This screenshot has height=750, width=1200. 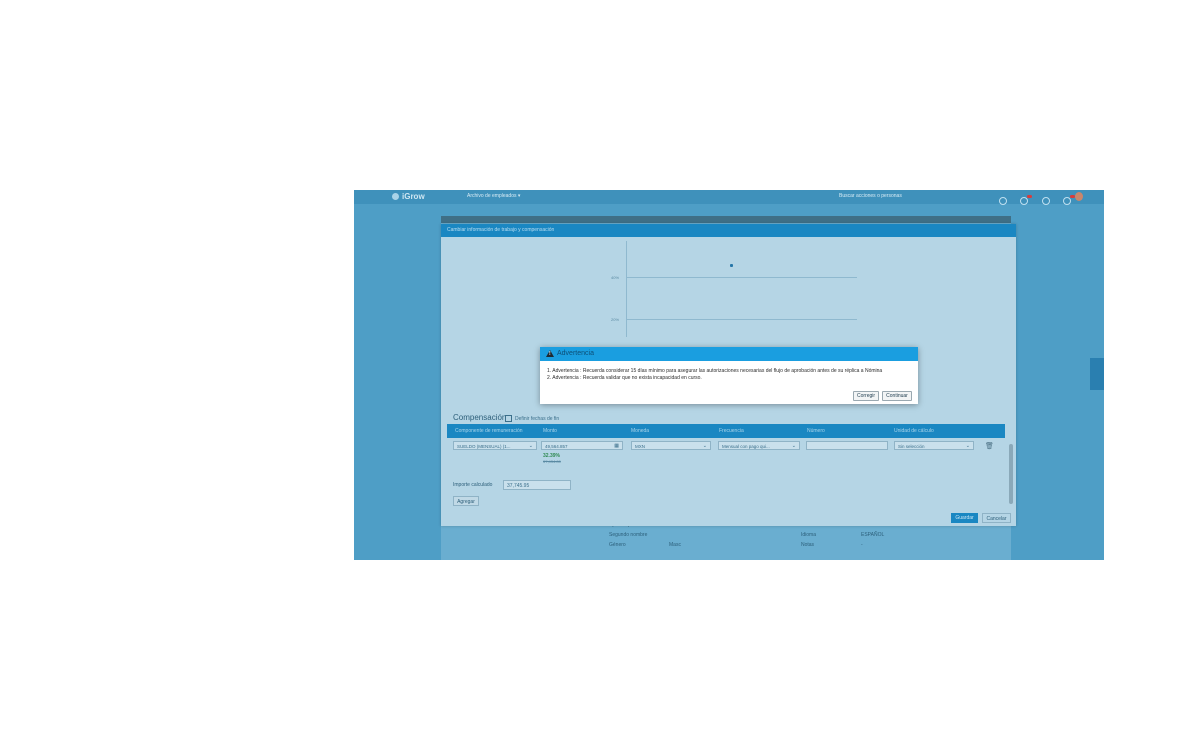 What do you see at coordinates (731, 265) in the screenshot?
I see `data-point` at bounding box center [731, 265].